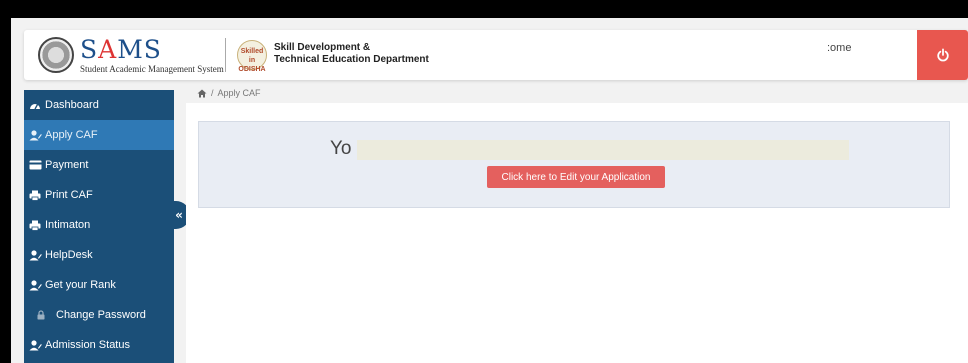 The height and width of the screenshot is (363, 968). Describe the element at coordinates (71, 135) in the screenshot. I see `sidebar-item-label: Apply CAF` at that location.